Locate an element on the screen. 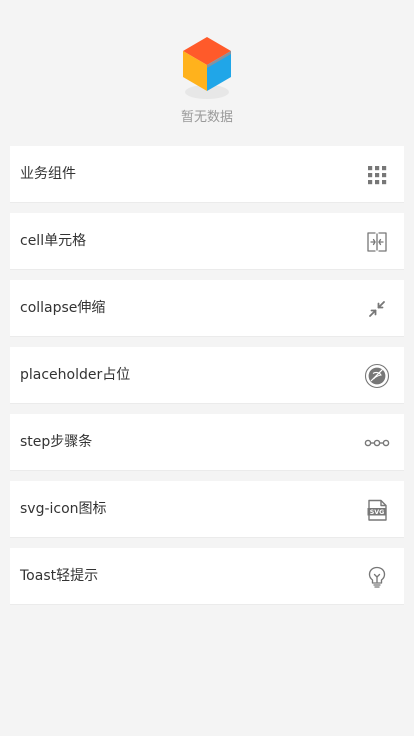 The image size is (414, 736). menu-item-business-components: 业务组件 is located at coordinates (207, 174).